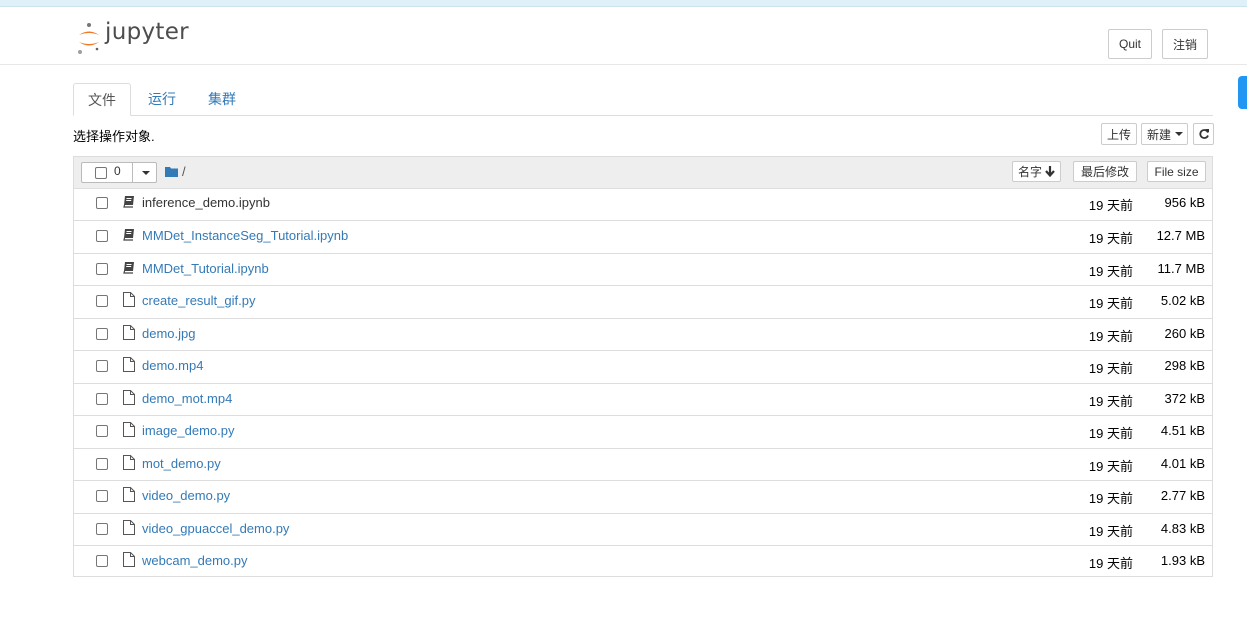  I want to click on arrow-down-icon, so click(1050, 171).